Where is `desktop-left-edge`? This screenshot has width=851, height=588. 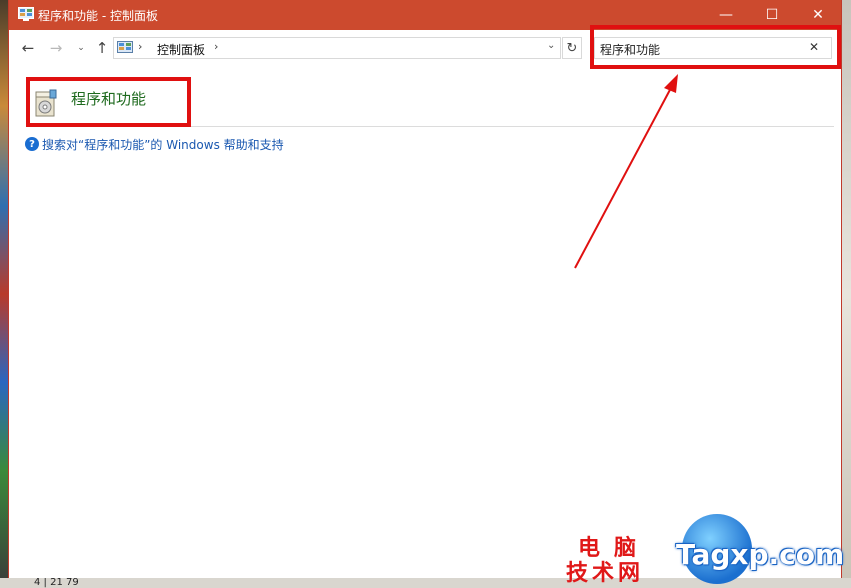 desktop-left-edge is located at coordinates (4, 294).